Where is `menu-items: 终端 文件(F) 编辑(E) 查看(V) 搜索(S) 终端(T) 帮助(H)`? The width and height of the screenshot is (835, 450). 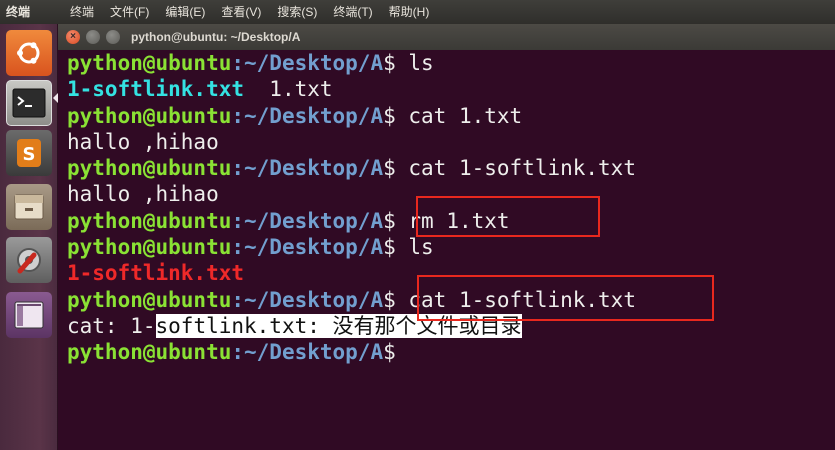
menu-items: 终端 文件(F) 编辑(E) 查看(V) 搜索(S) 终端(T) 帮助(H) is located at coordinates (249, 12).